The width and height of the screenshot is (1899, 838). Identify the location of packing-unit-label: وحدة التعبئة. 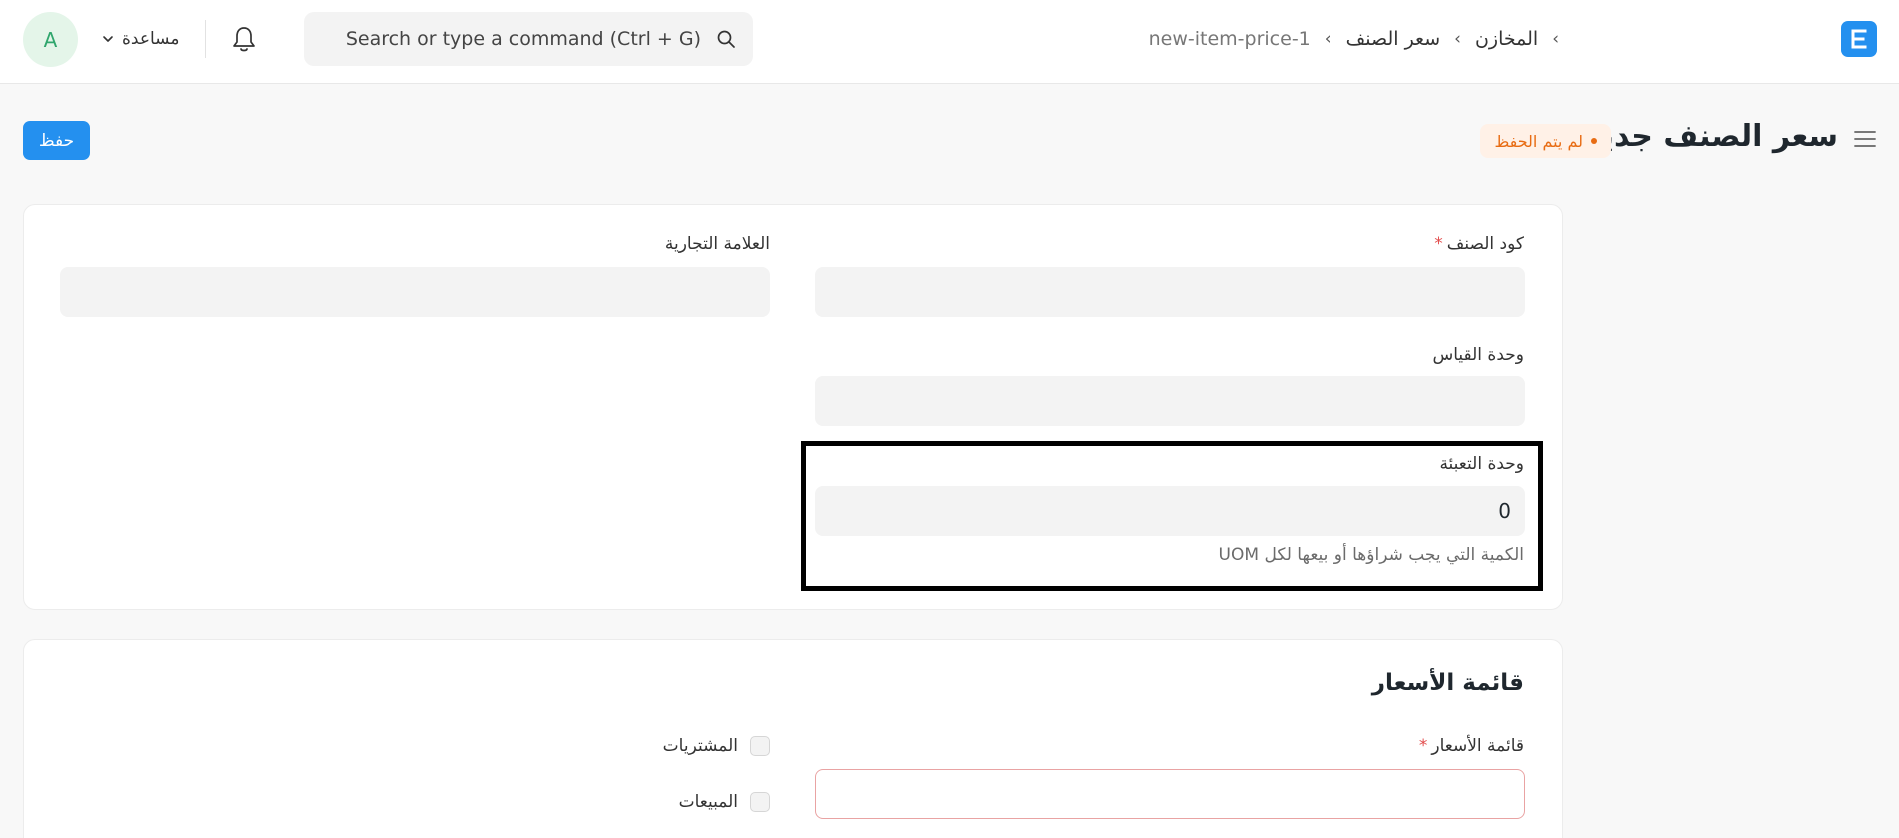
(1481, 464).